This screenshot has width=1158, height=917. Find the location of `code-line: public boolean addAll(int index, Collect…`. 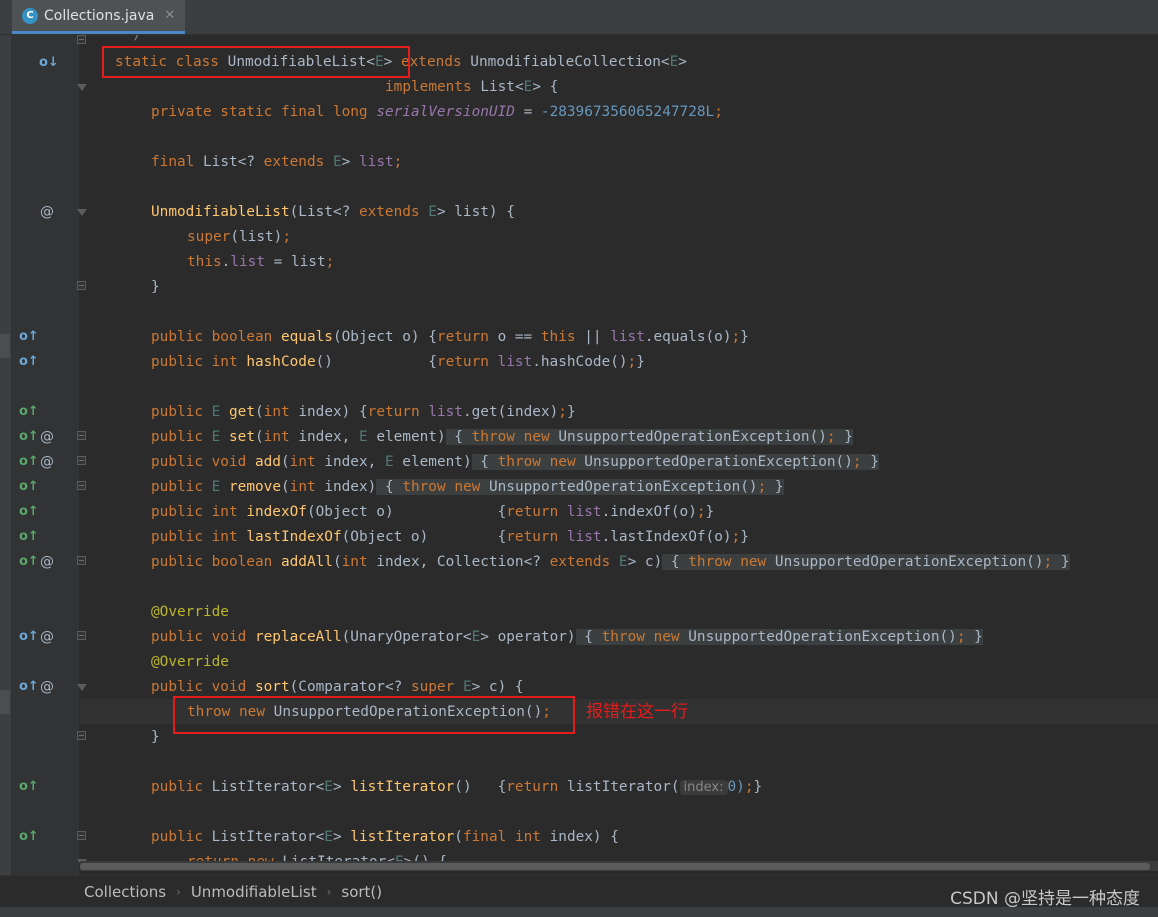

code-line: public boolean addAll(int index, Collect… is located at coordinates (610, 562).